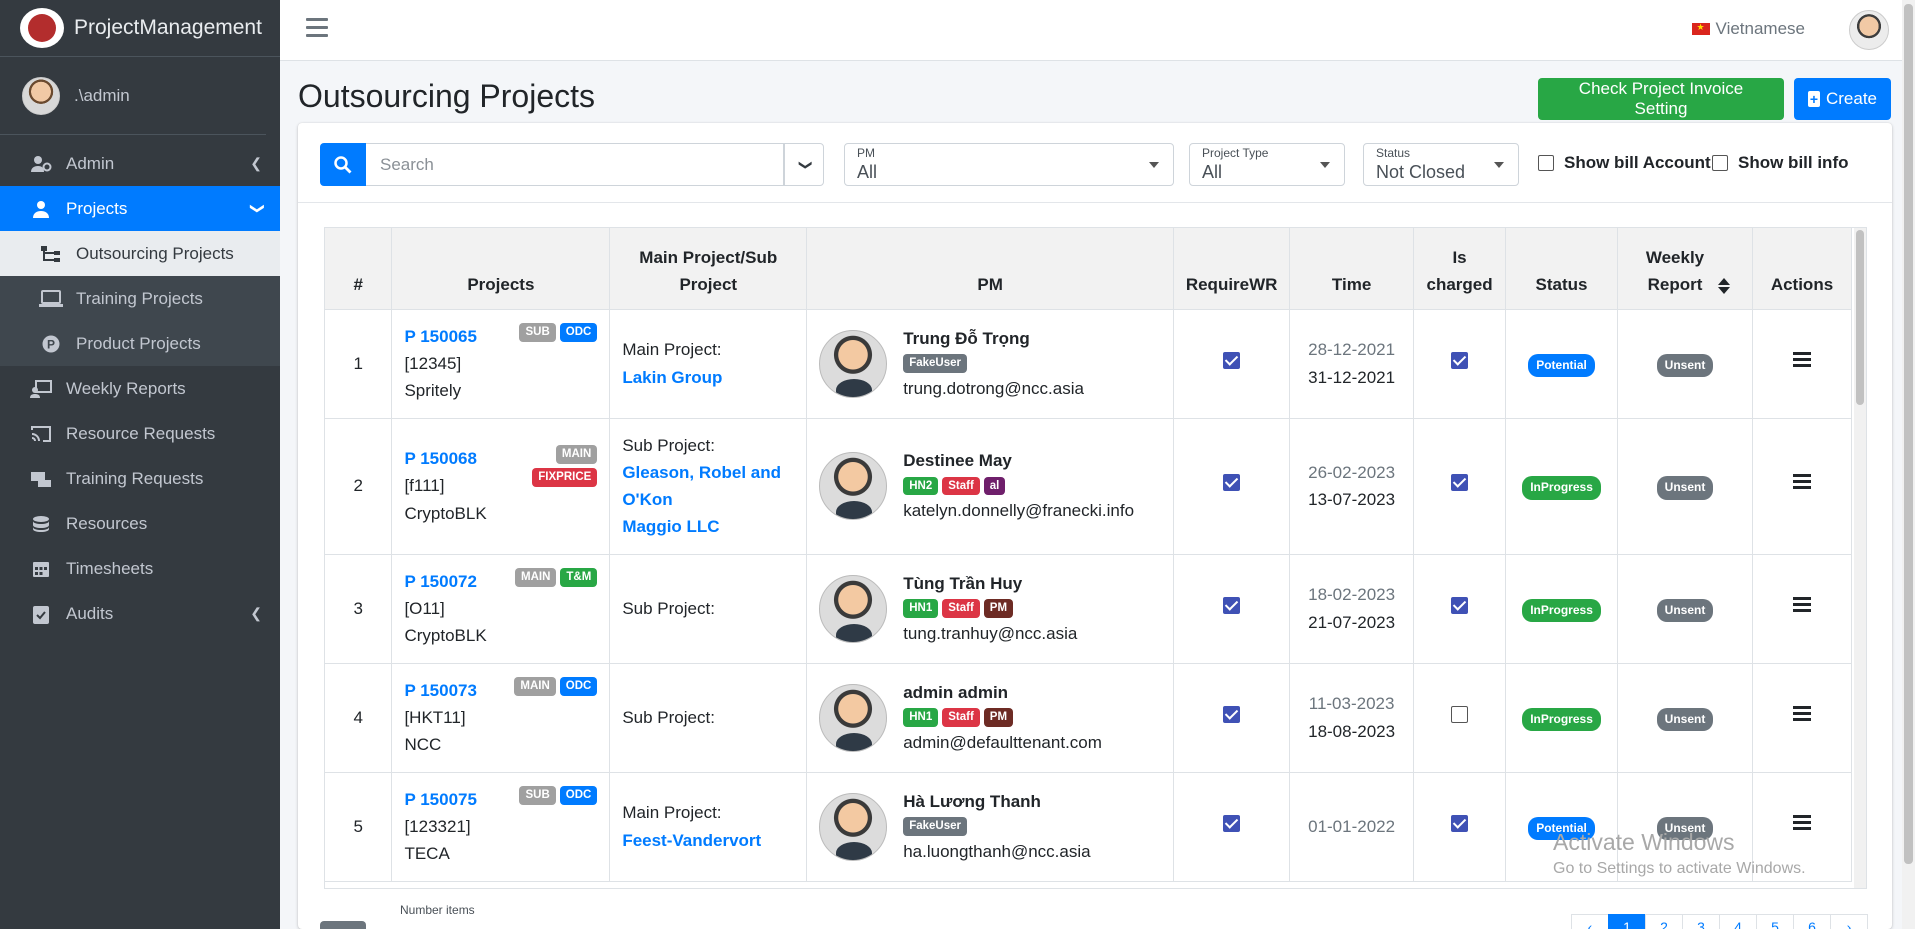 The height and width of the screenshot is (929, 1915). I want to click on page-button: 4, so click(1738, 921).